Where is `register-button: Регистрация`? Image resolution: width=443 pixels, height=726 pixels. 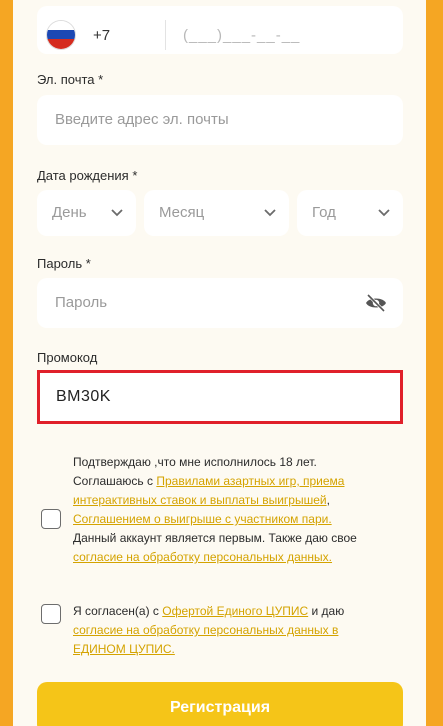 register-button: Регистрация is located at coordinates (220, 704).